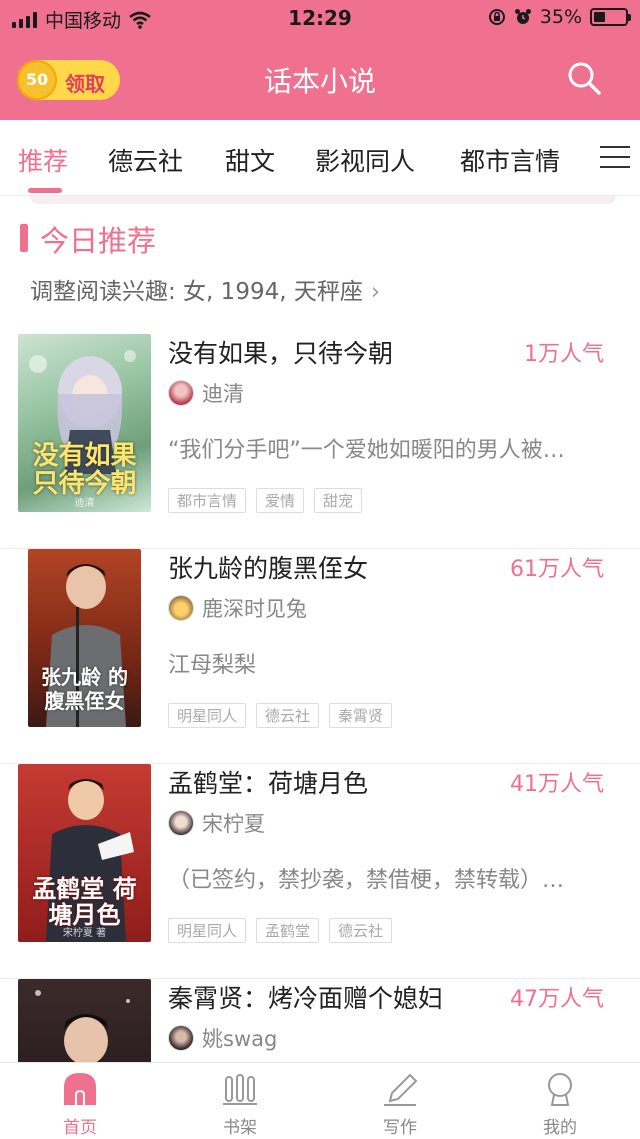 The height and width of the screenshot is (1139, 640). Describe the element at coordinates (557, 569) in the screenshot. I see `popularity-count: 61万人气` at that location.